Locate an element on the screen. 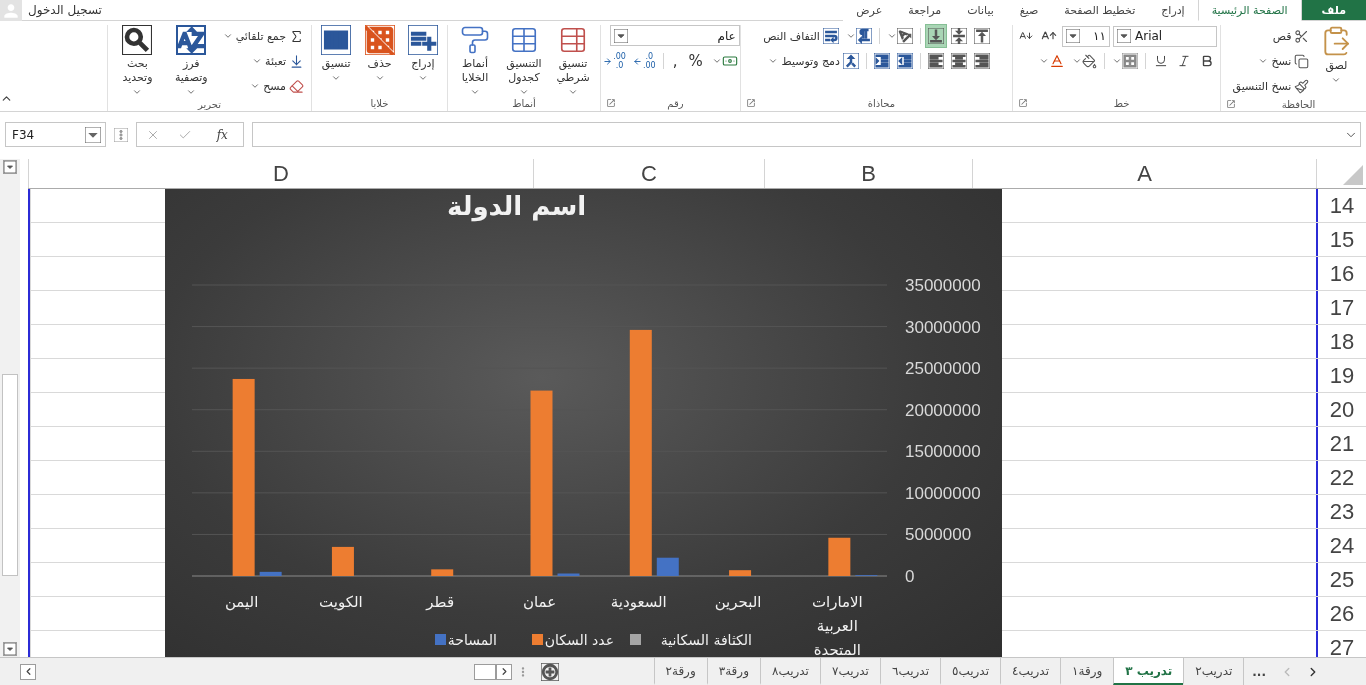 This screenshot has width=1366, height=685. align-center-button is located at coordinates (958, 61).